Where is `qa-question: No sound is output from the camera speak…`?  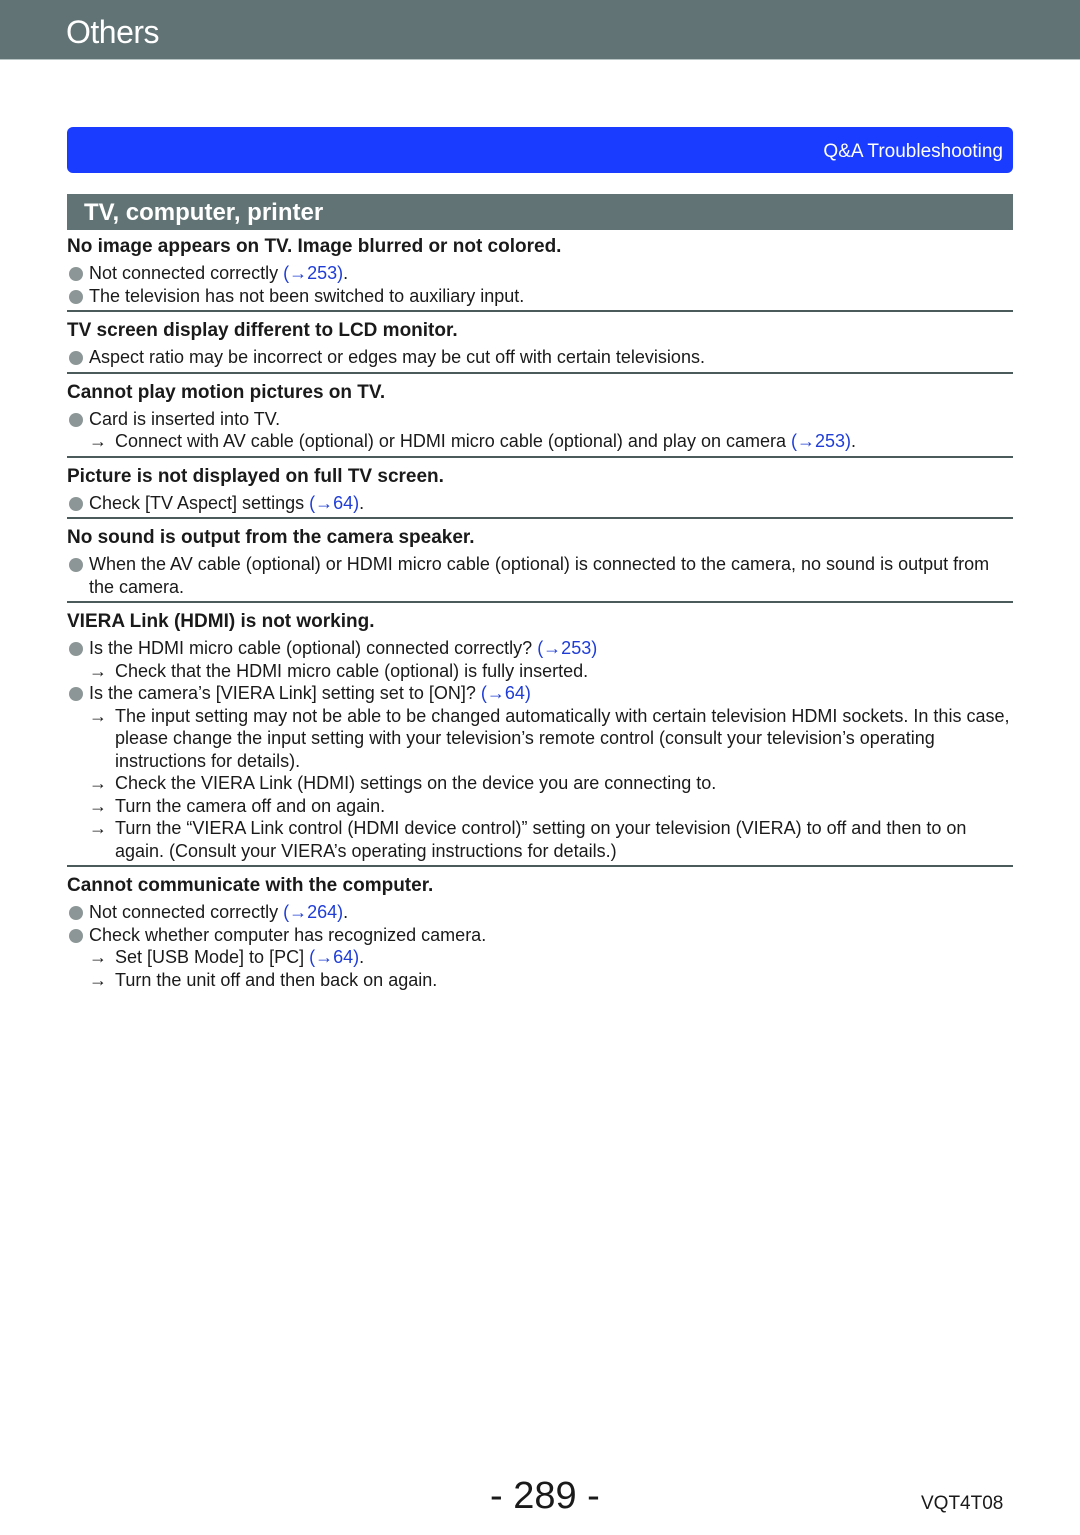
qa-question: No sound is output from the camera speak… is located at coordinates (271, 537).